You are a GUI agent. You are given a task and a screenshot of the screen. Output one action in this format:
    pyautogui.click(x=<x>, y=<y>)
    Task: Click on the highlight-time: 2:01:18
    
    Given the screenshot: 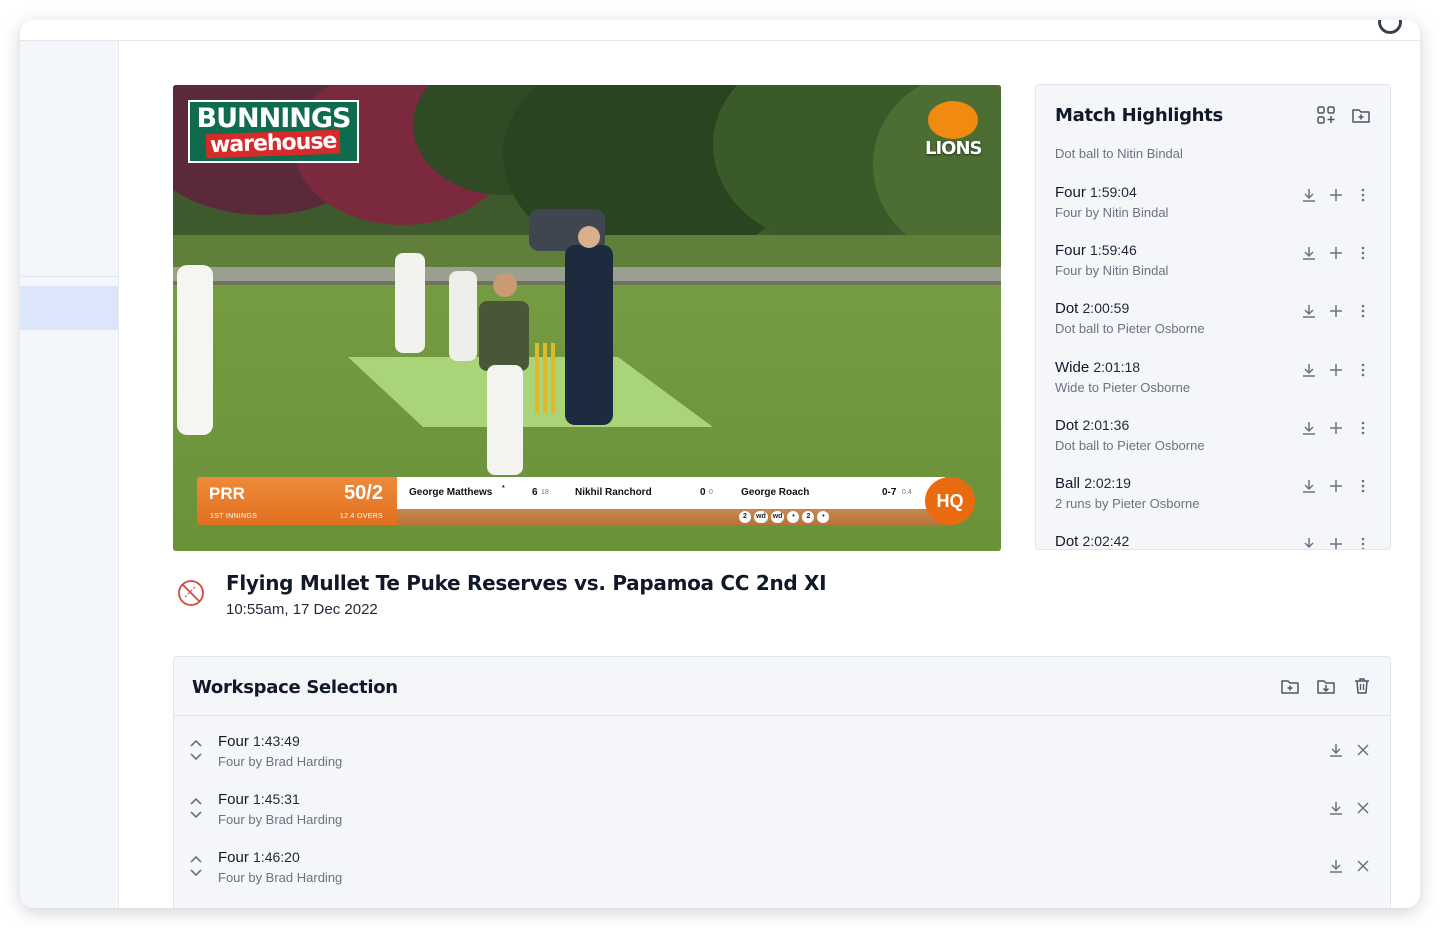 What is the action you would take?
    pyautogui.click(x=1117, y=367)
    